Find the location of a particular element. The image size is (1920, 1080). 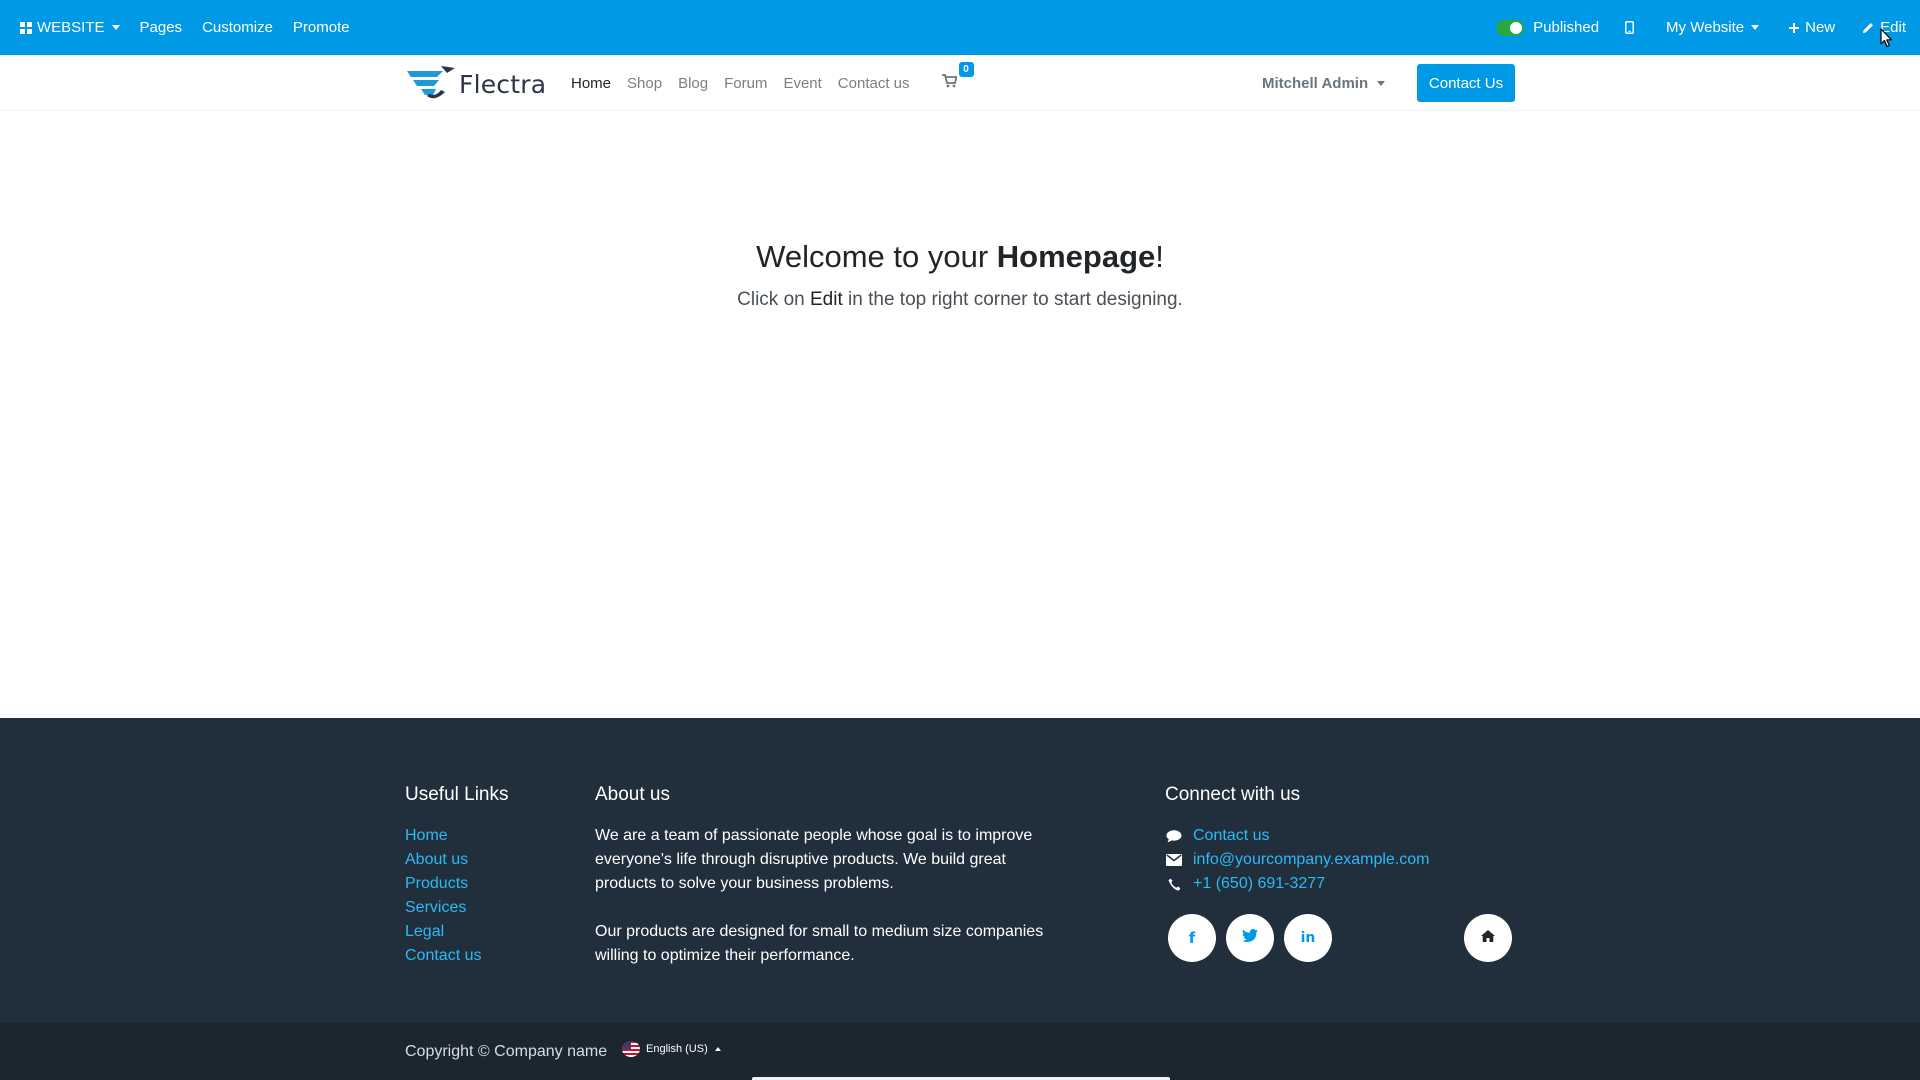

website-menu-label: WEBSITE is located at coordinates (71, 27).